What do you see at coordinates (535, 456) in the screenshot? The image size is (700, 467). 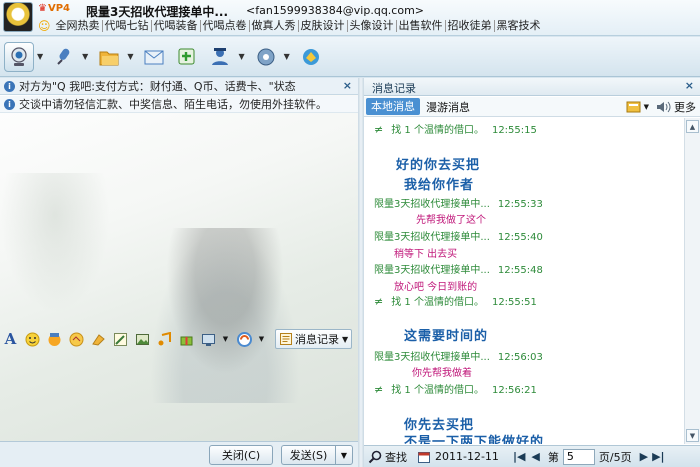 I see `prev-page-icon: ◀` at bounding box center [535, 456].